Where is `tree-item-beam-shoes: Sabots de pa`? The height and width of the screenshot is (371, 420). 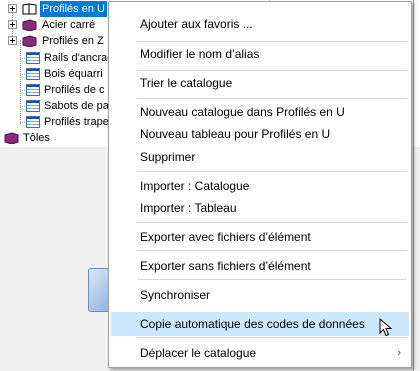
tree-item-beam-shoes: Sabots de pa is located at coordinates (54, 106).